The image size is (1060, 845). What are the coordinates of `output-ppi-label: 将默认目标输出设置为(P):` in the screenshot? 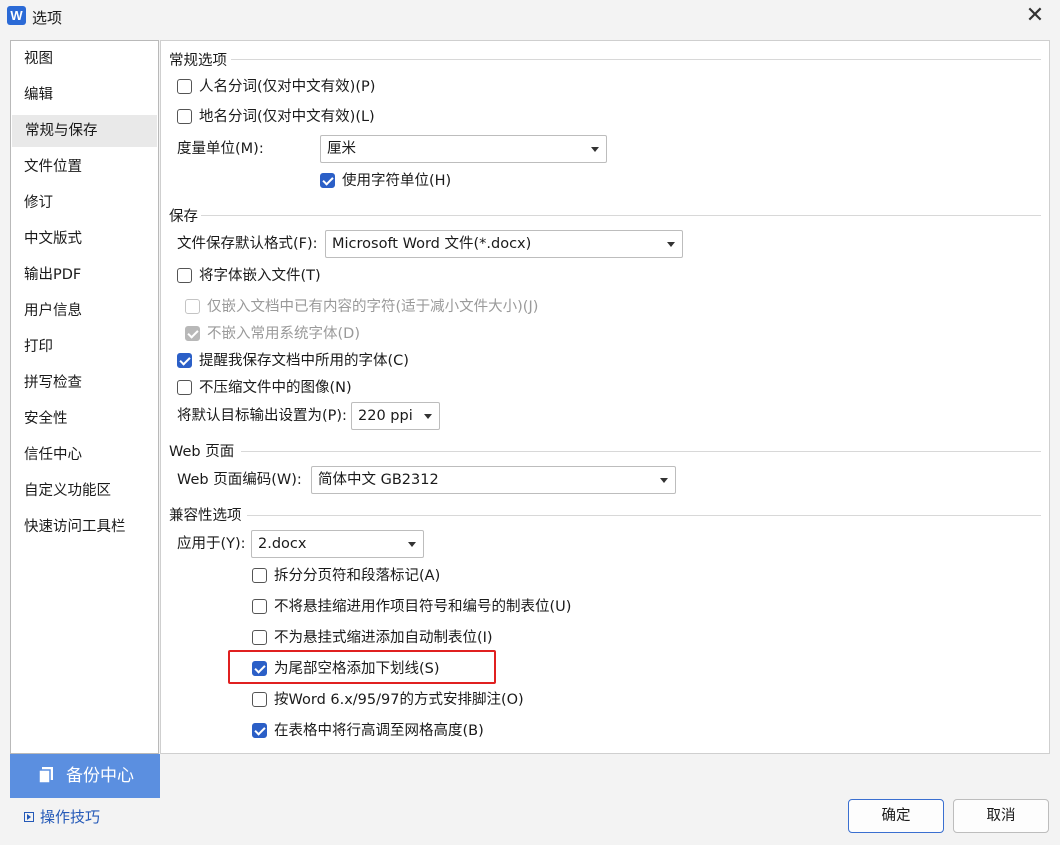 It's located at (262, 416).